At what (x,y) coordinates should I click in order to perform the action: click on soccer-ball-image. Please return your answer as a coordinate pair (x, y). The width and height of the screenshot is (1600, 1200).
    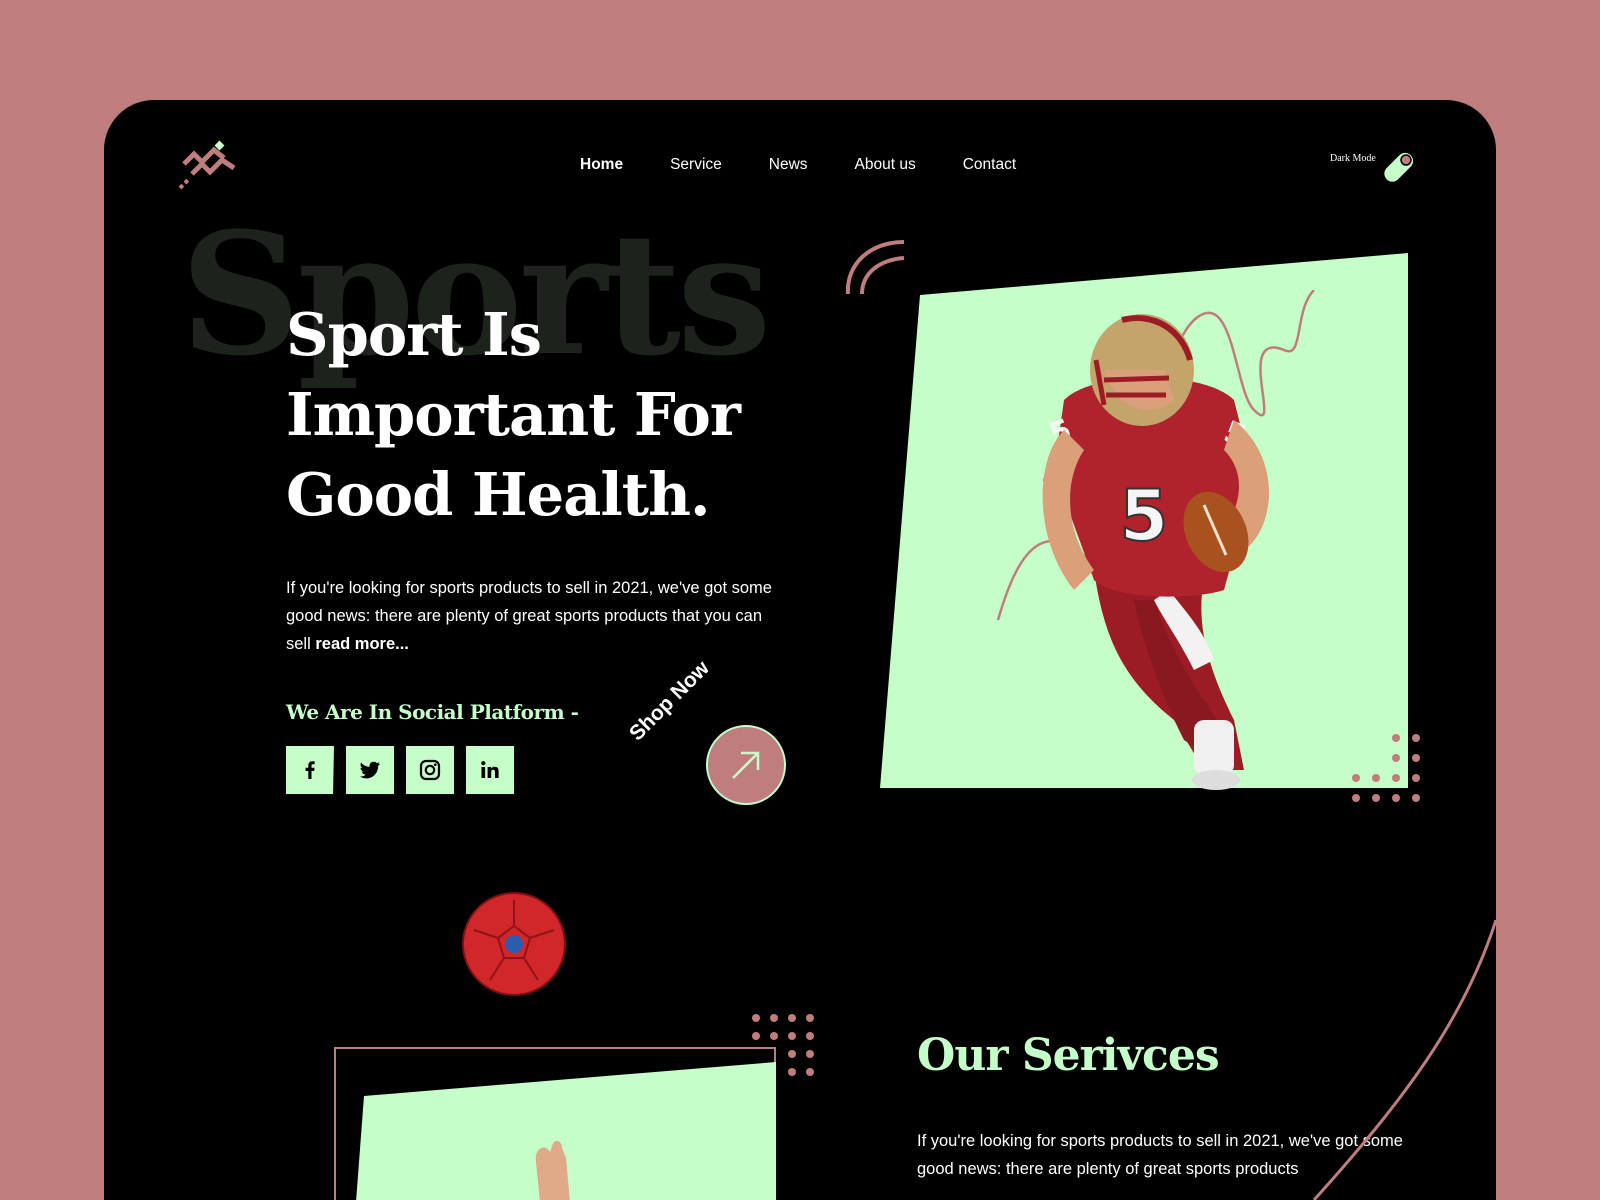
    Looking at the image, I should click on (514, 944).